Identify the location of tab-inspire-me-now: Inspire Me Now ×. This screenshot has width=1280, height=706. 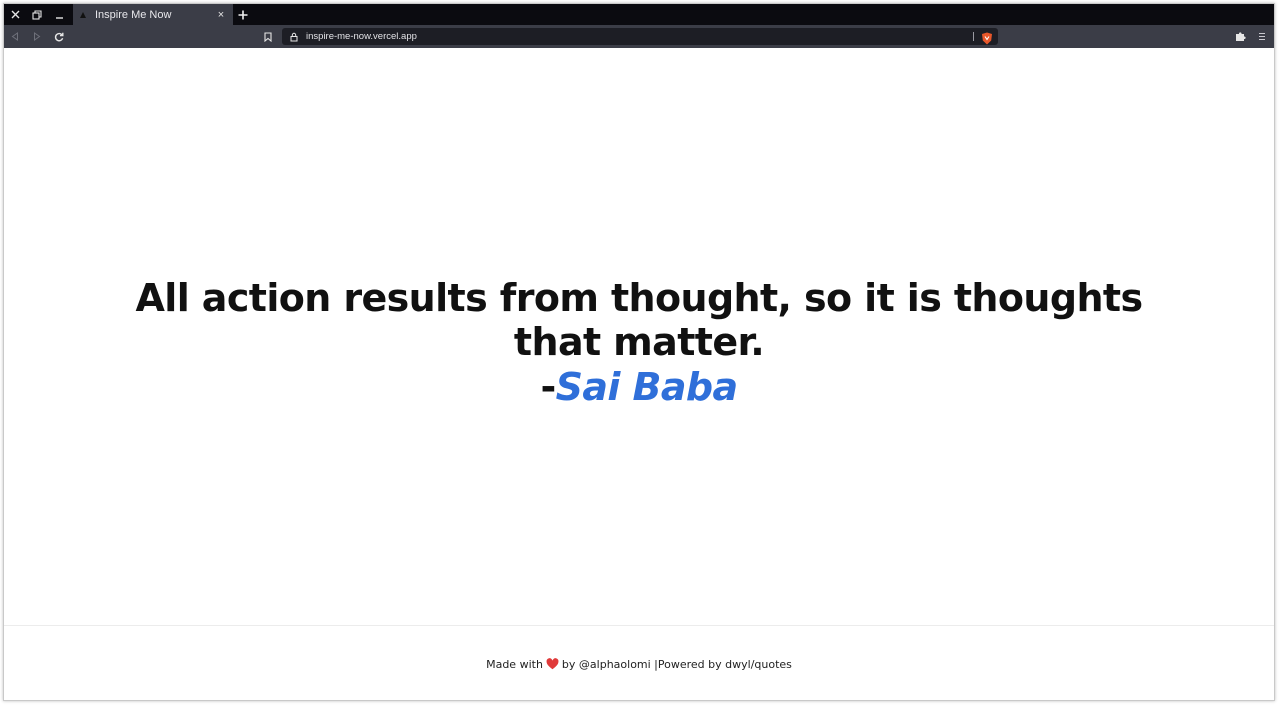
(153, 14).